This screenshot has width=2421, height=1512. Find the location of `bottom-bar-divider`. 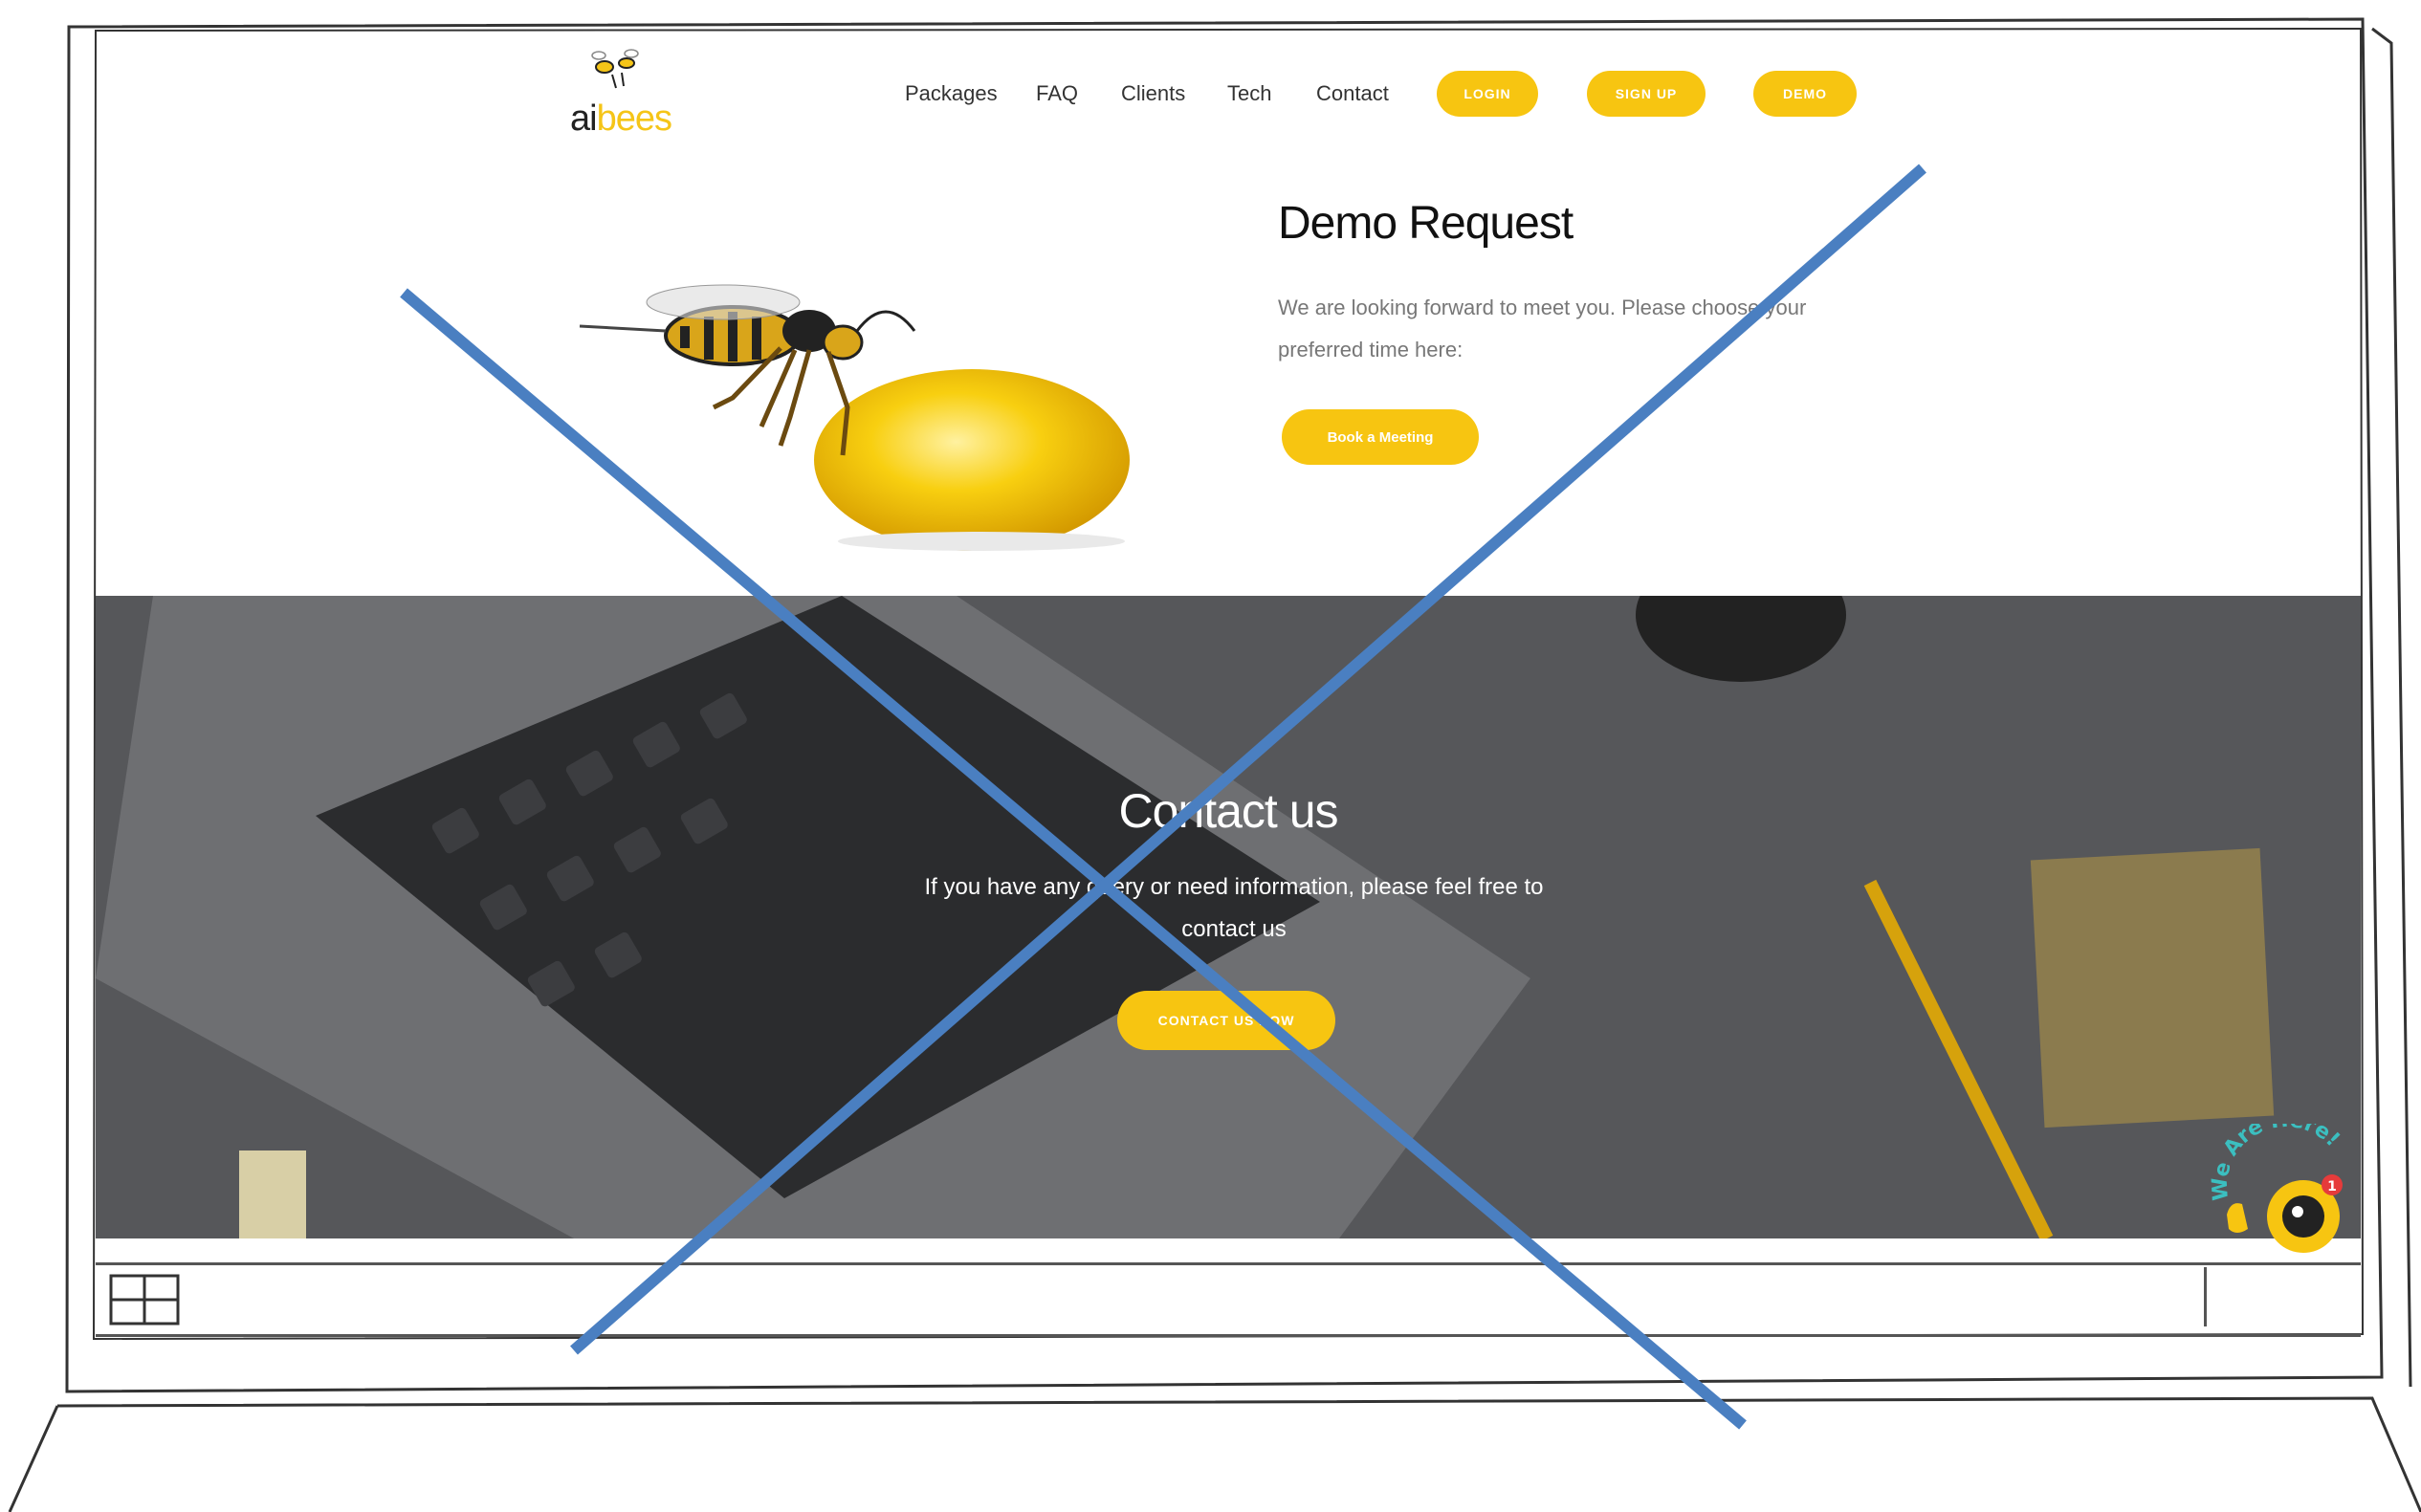

bottom-bar-divider is located at coordinates (2205, 1296).